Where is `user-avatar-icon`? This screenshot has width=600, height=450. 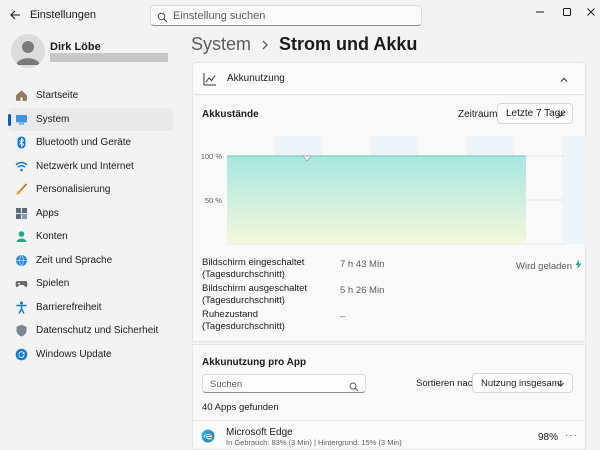 user-avatar-icon is located at coordinates (28, 53).